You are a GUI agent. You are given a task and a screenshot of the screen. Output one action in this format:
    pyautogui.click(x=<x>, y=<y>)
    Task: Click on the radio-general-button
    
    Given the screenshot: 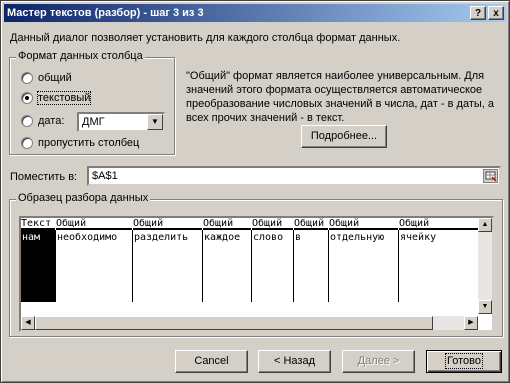 What is the action you would take?
    pyautogui.click(x=27, y=78)
    